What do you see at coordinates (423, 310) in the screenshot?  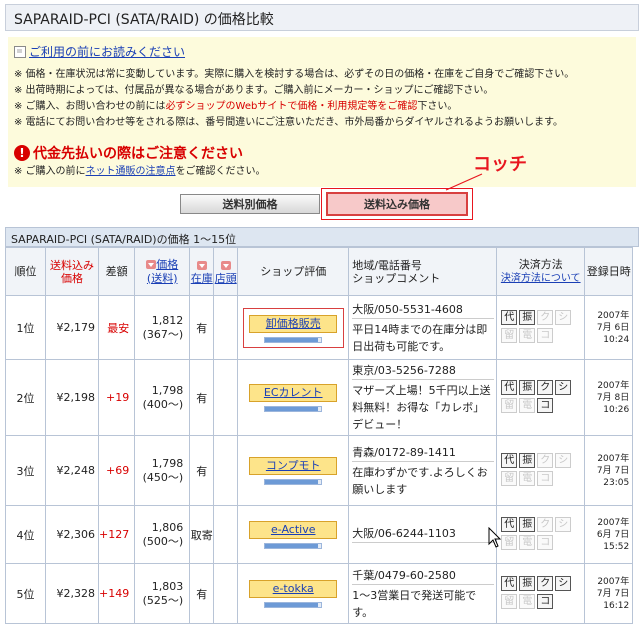 I see `region-phone: 大阪/050-5531-4608` at bounding box center [423, 310].